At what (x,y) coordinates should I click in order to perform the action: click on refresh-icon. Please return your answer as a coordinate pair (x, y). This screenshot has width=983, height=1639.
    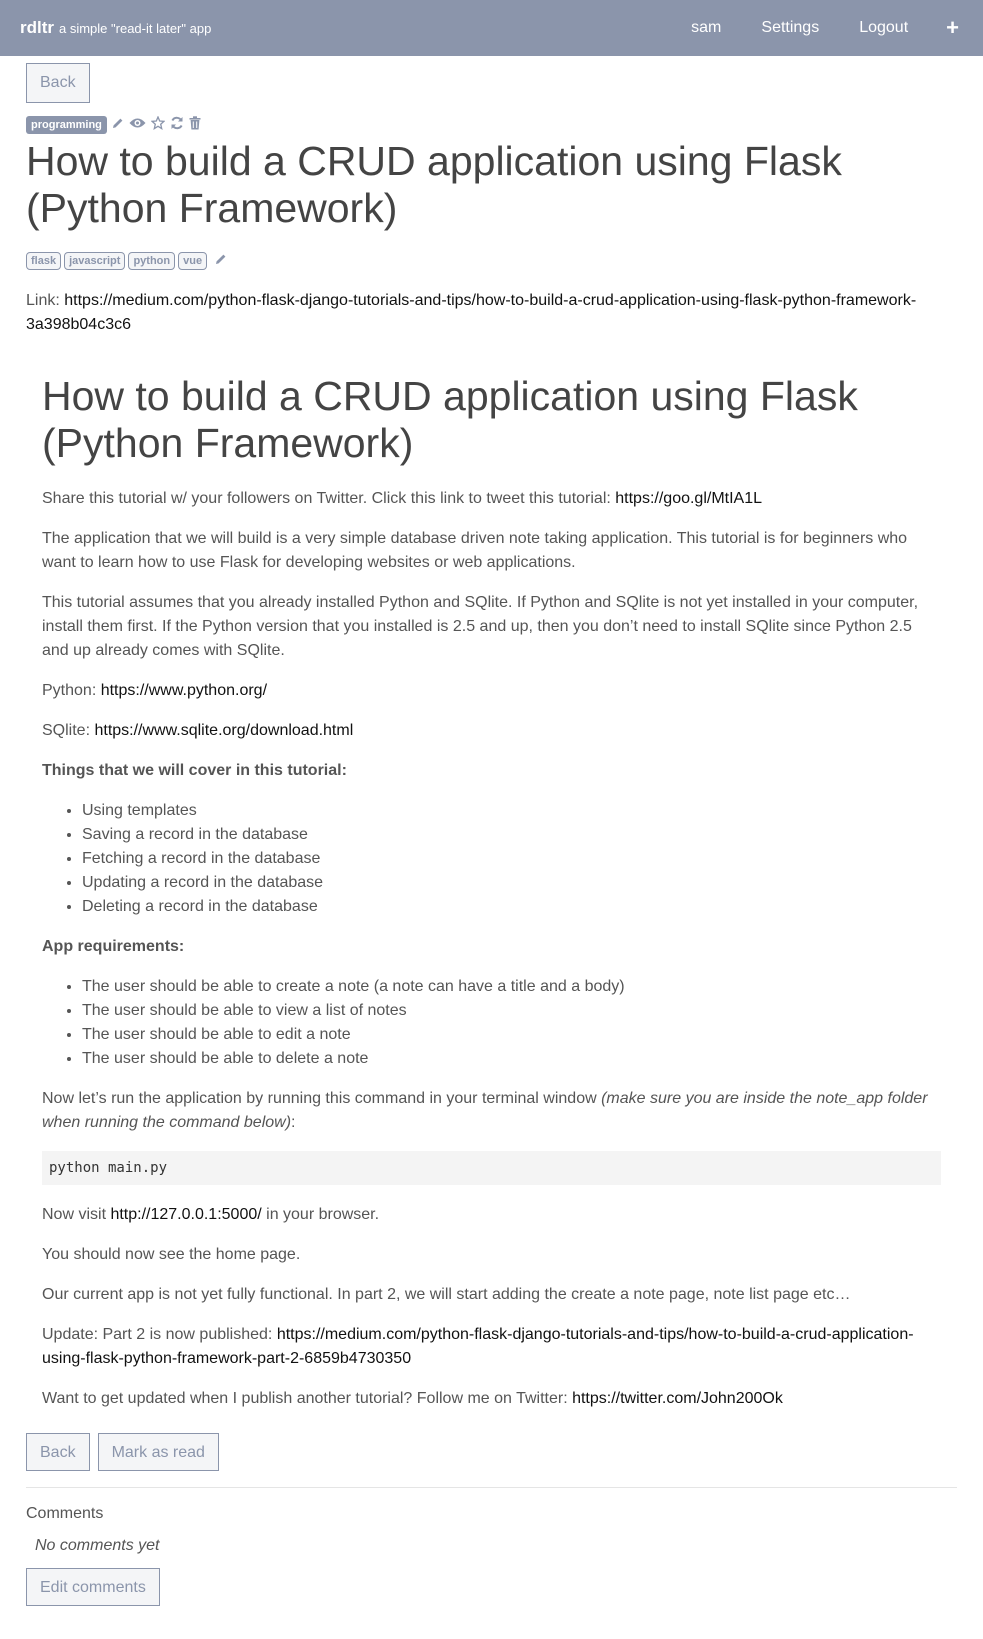
    Looking at the image, I should click on (177, 125).